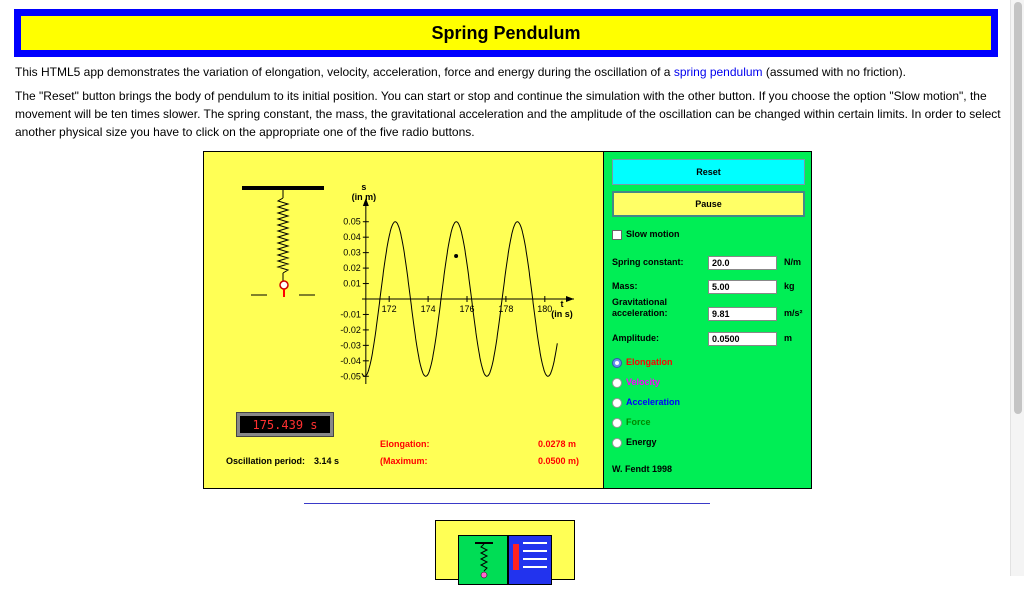 This screenshot has width=1024, height=591. I want to click on timer-value: 175.439 s, so click(285, 424).